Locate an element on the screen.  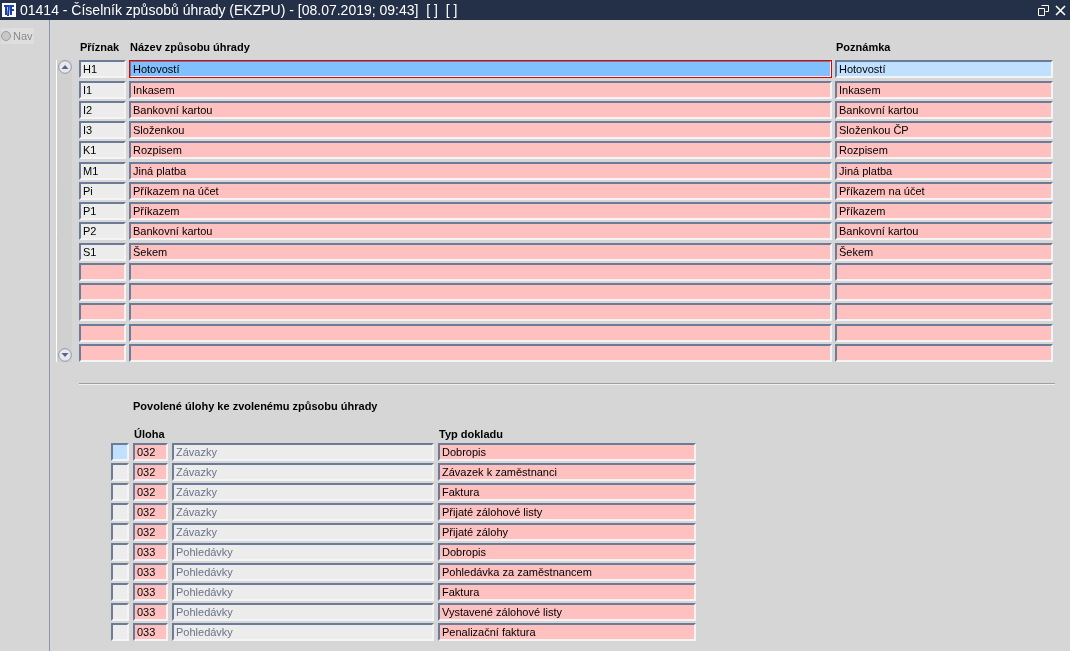
column-header: Název způsobu úhrady is located at coordinates (190, 48).